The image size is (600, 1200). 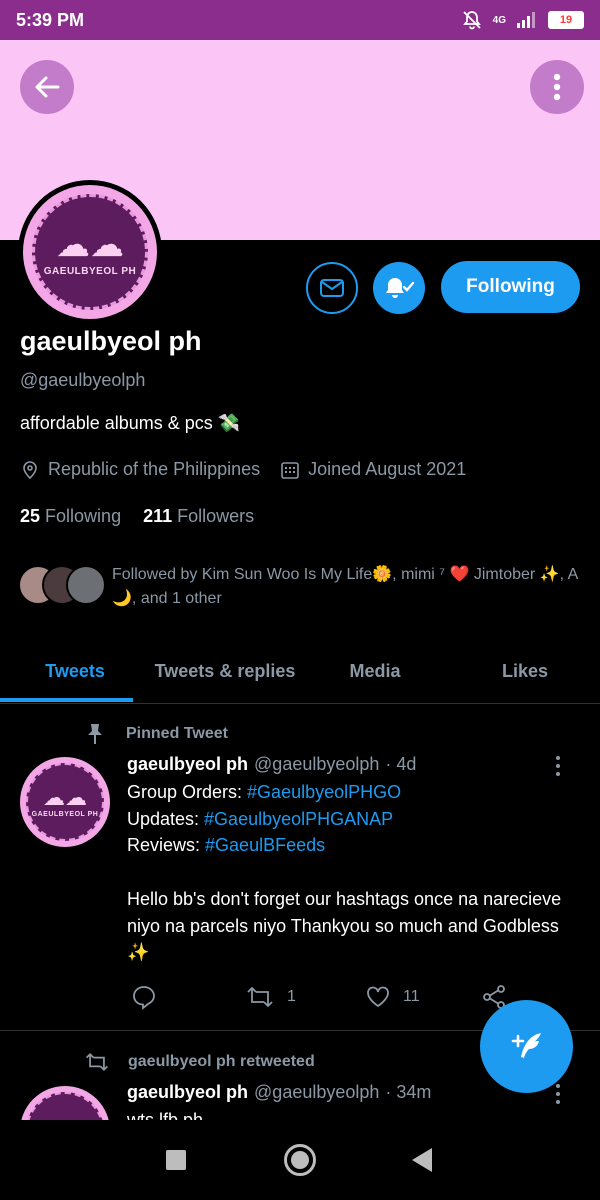 What do you see at coordinates (290, 470) in the screenshot?
I see `calendar-icon` at bounding box center [290, 470].